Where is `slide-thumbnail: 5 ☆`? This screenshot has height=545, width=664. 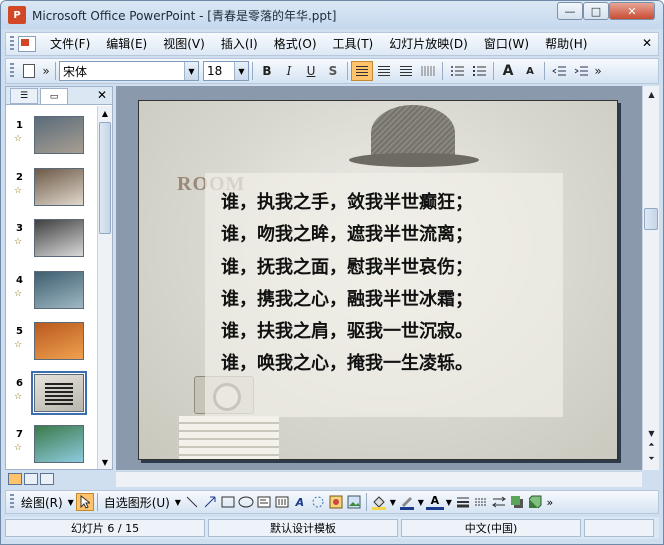 slide-thumbnail: 5 ☆ is located at coordinates (51, 345).